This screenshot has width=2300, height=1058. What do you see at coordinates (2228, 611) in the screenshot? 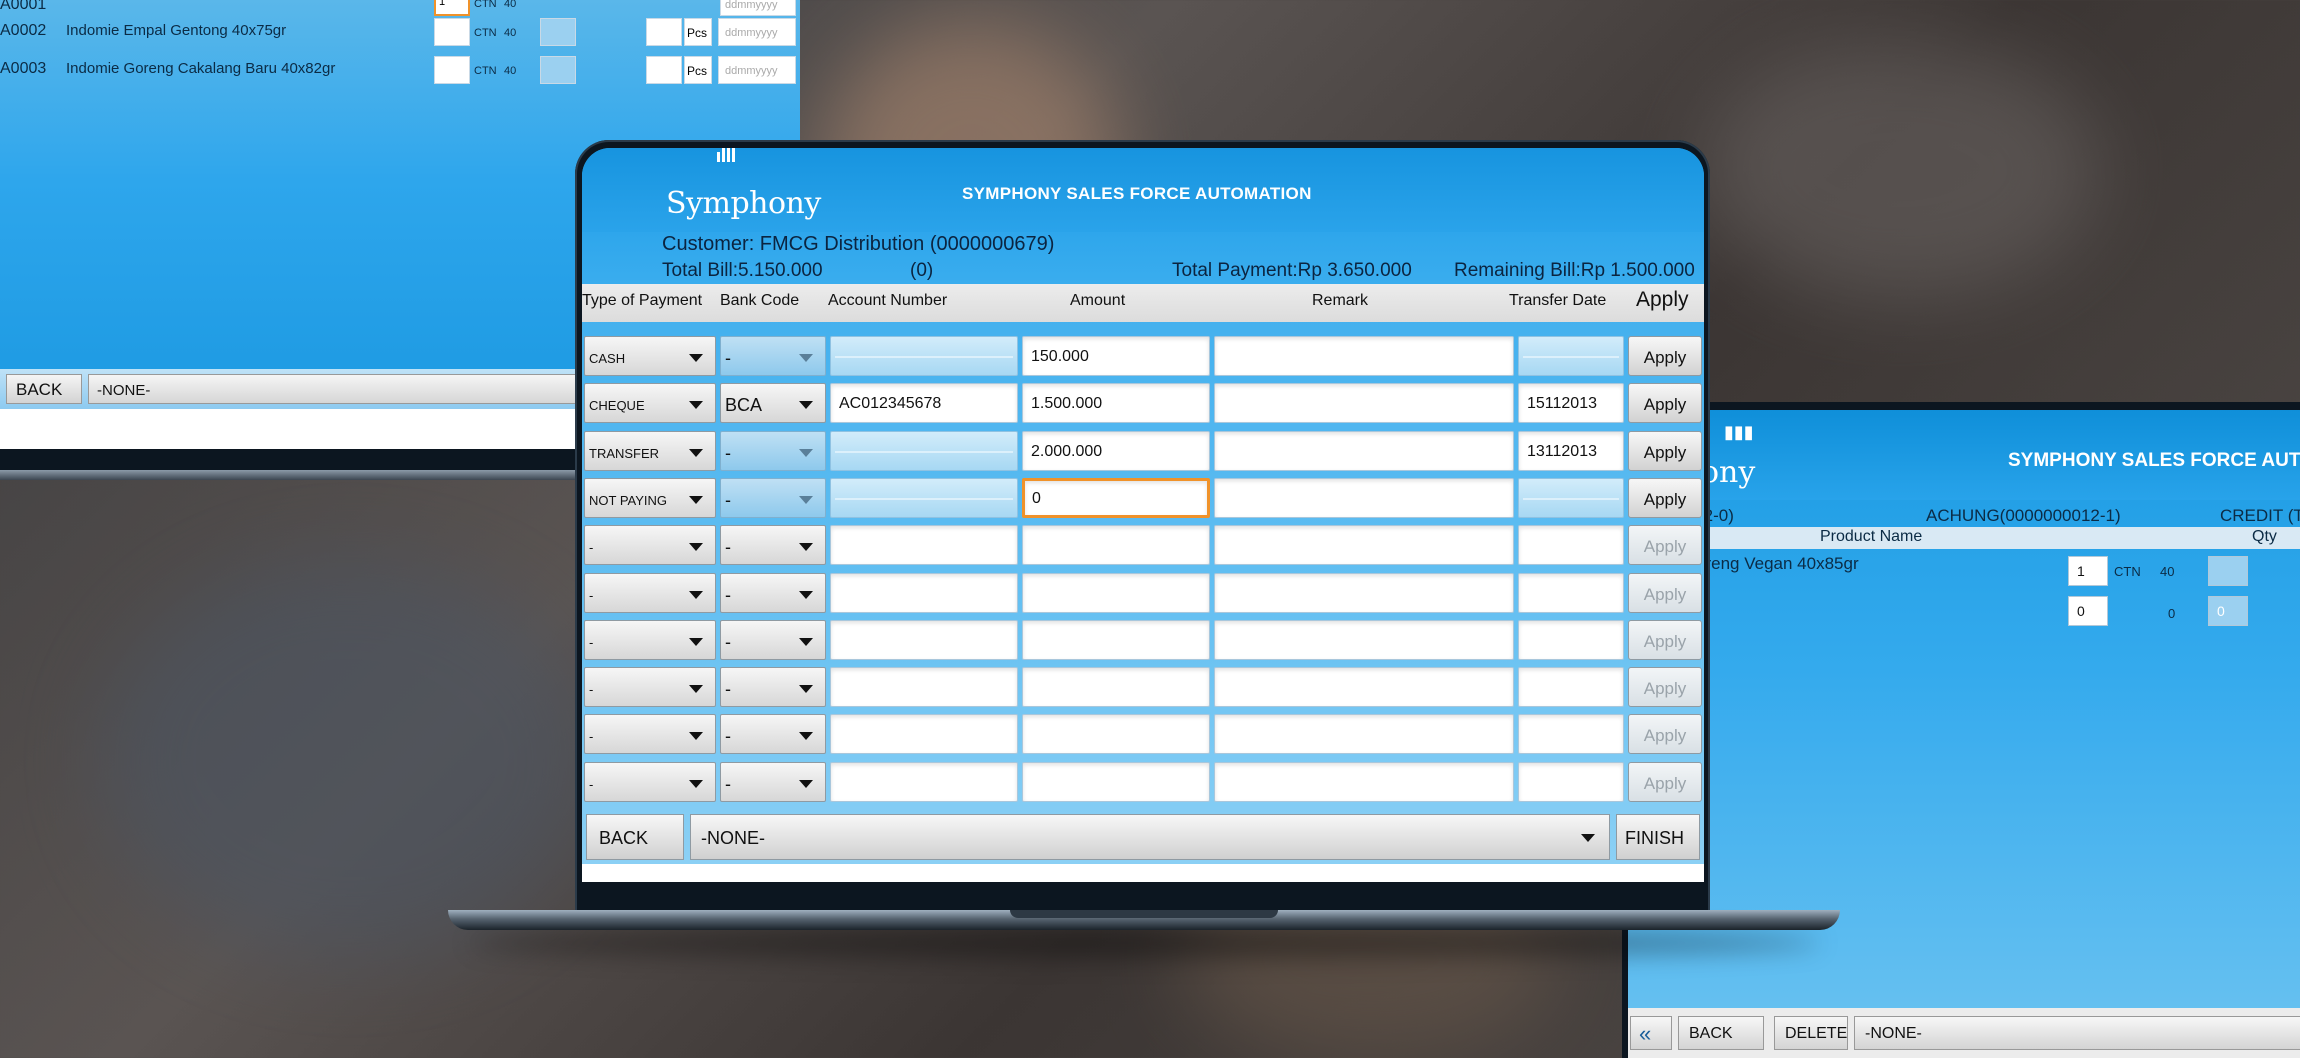
I see `stepper-box: 0` at bounding box center [2228, 611].